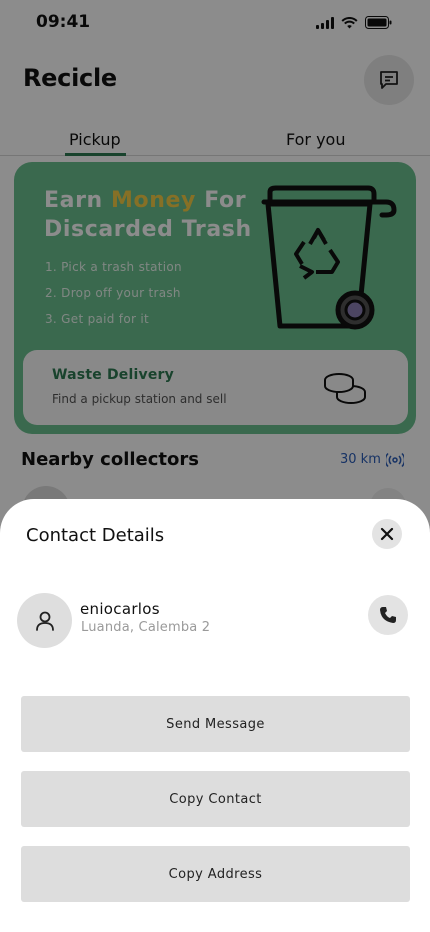 The width and height of the screenshot is (430, 932). What do you see at coordinates (215, 874) in the screenshot?
I see `copy-address-button: Copy Address` at bounding box center [215, 874].